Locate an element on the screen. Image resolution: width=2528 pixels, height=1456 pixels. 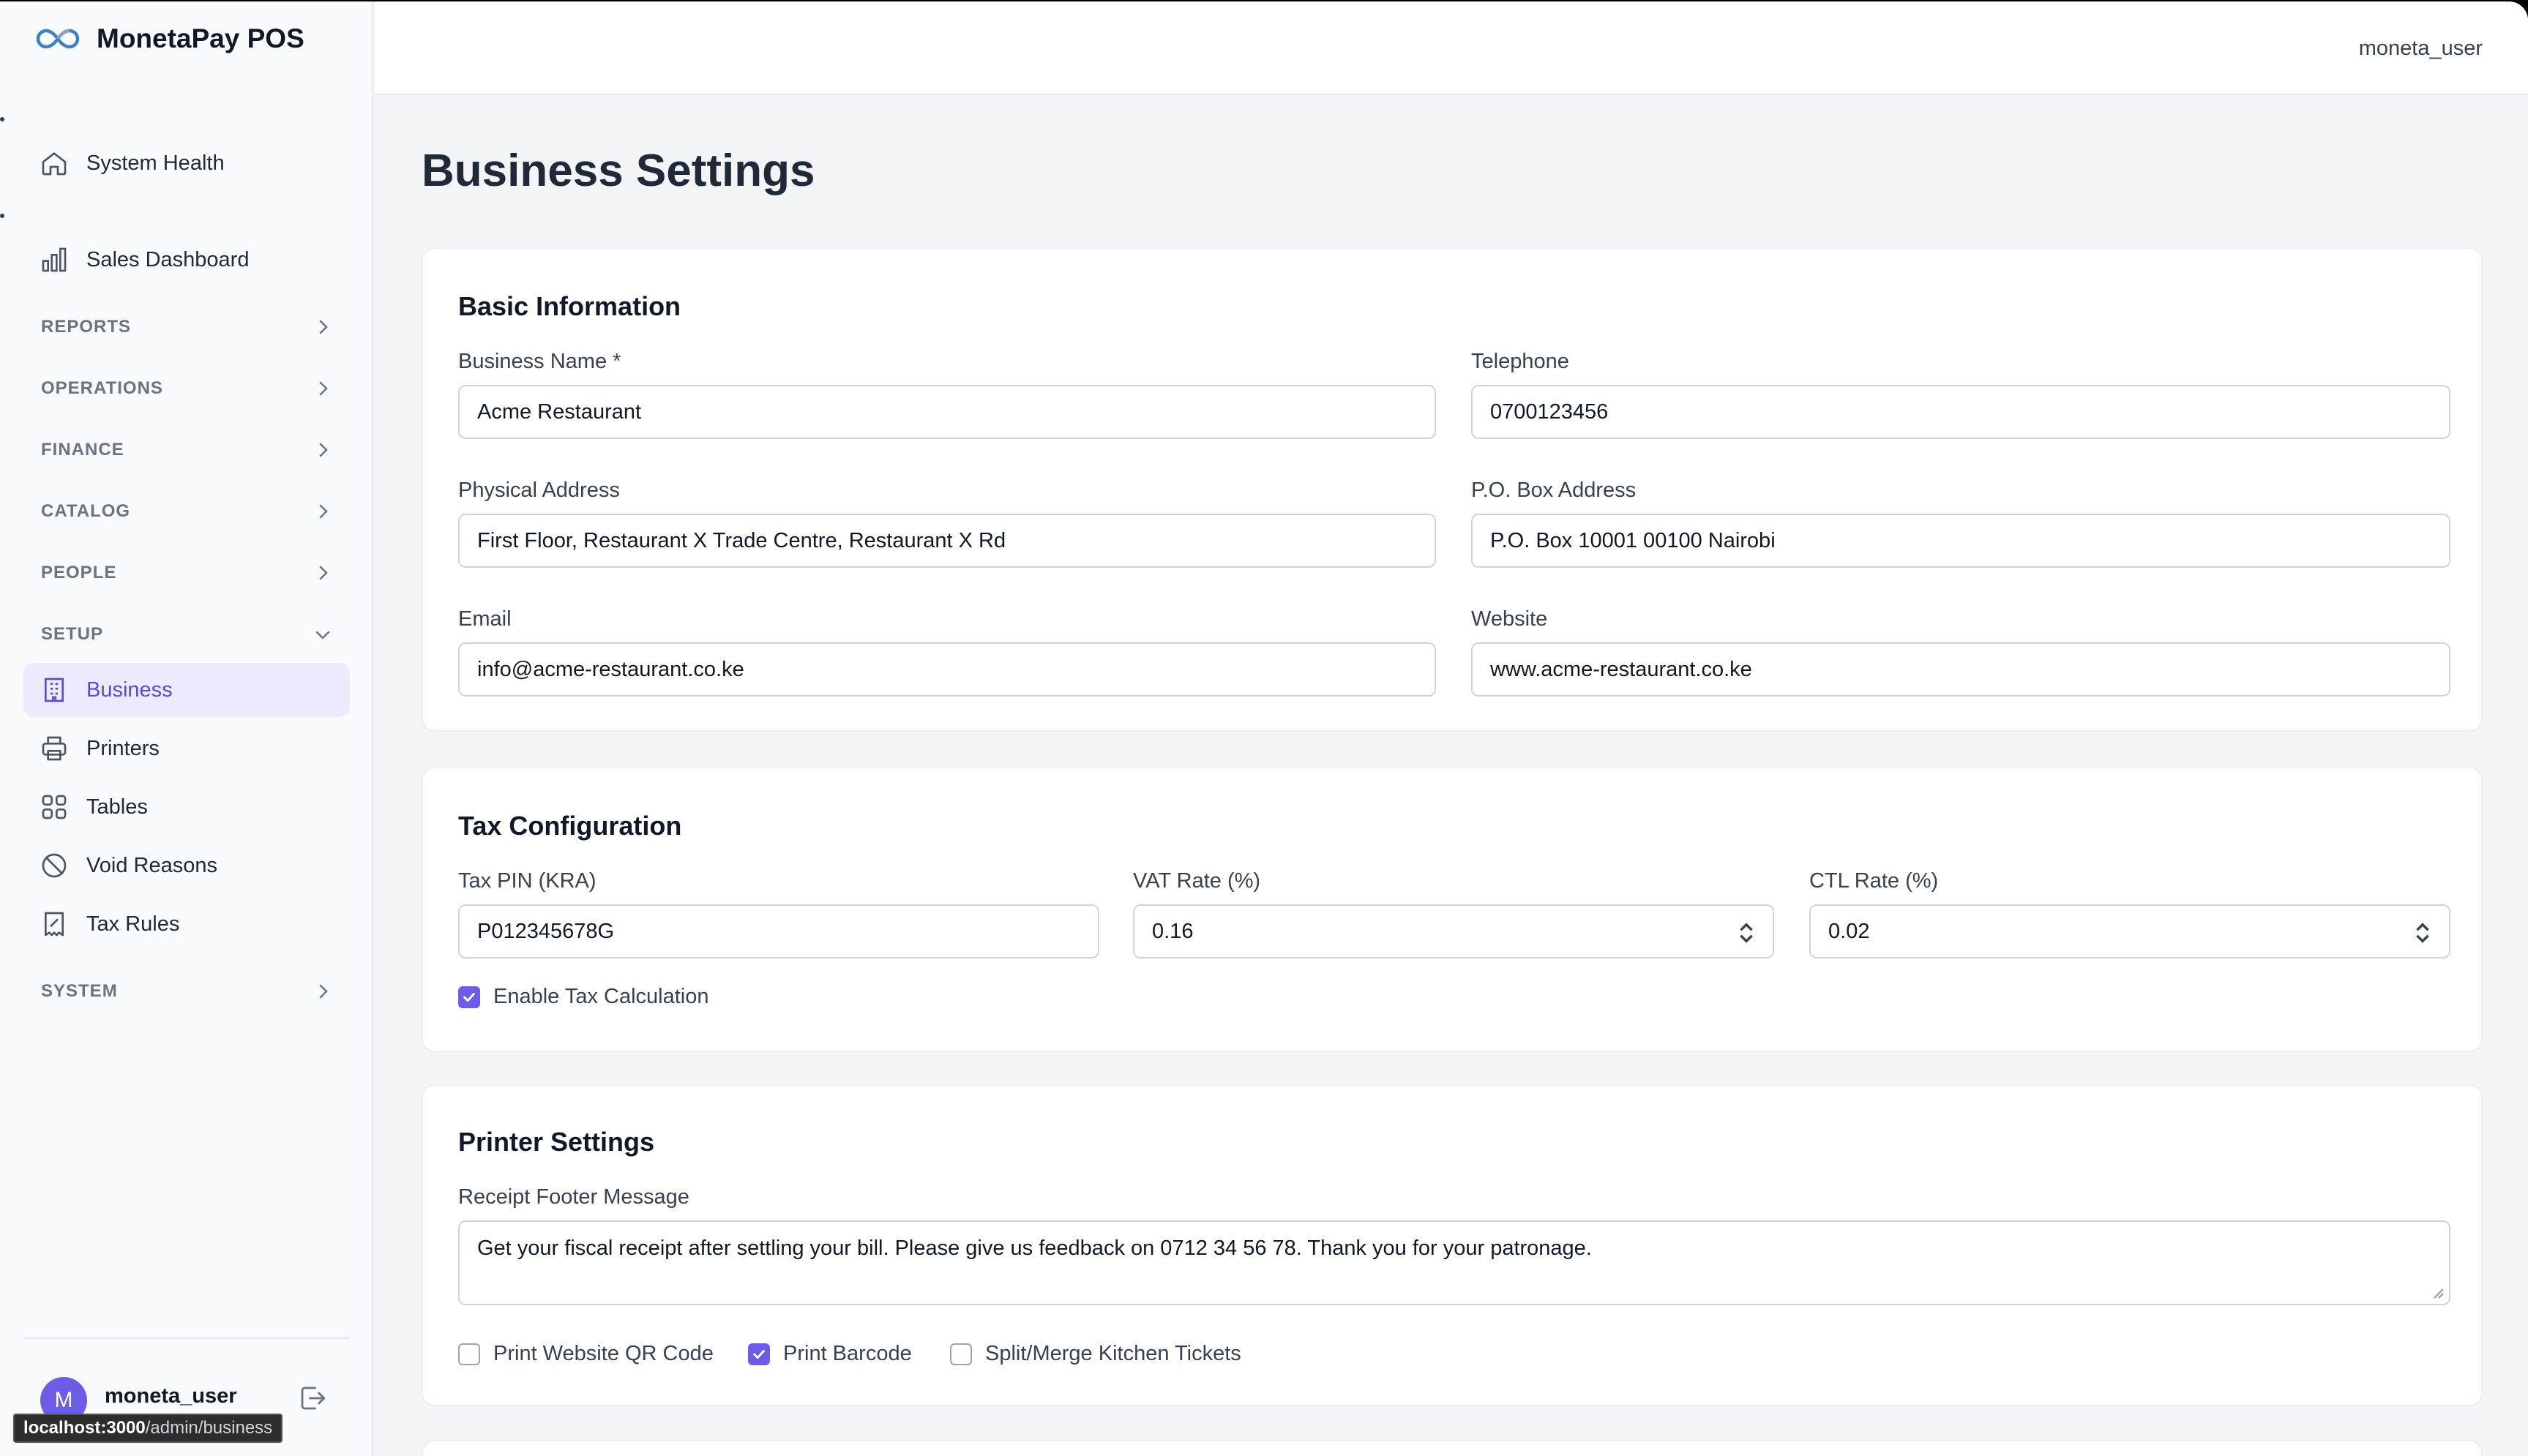
business-name-label: Business Name * is located at coordinates (539, 361).